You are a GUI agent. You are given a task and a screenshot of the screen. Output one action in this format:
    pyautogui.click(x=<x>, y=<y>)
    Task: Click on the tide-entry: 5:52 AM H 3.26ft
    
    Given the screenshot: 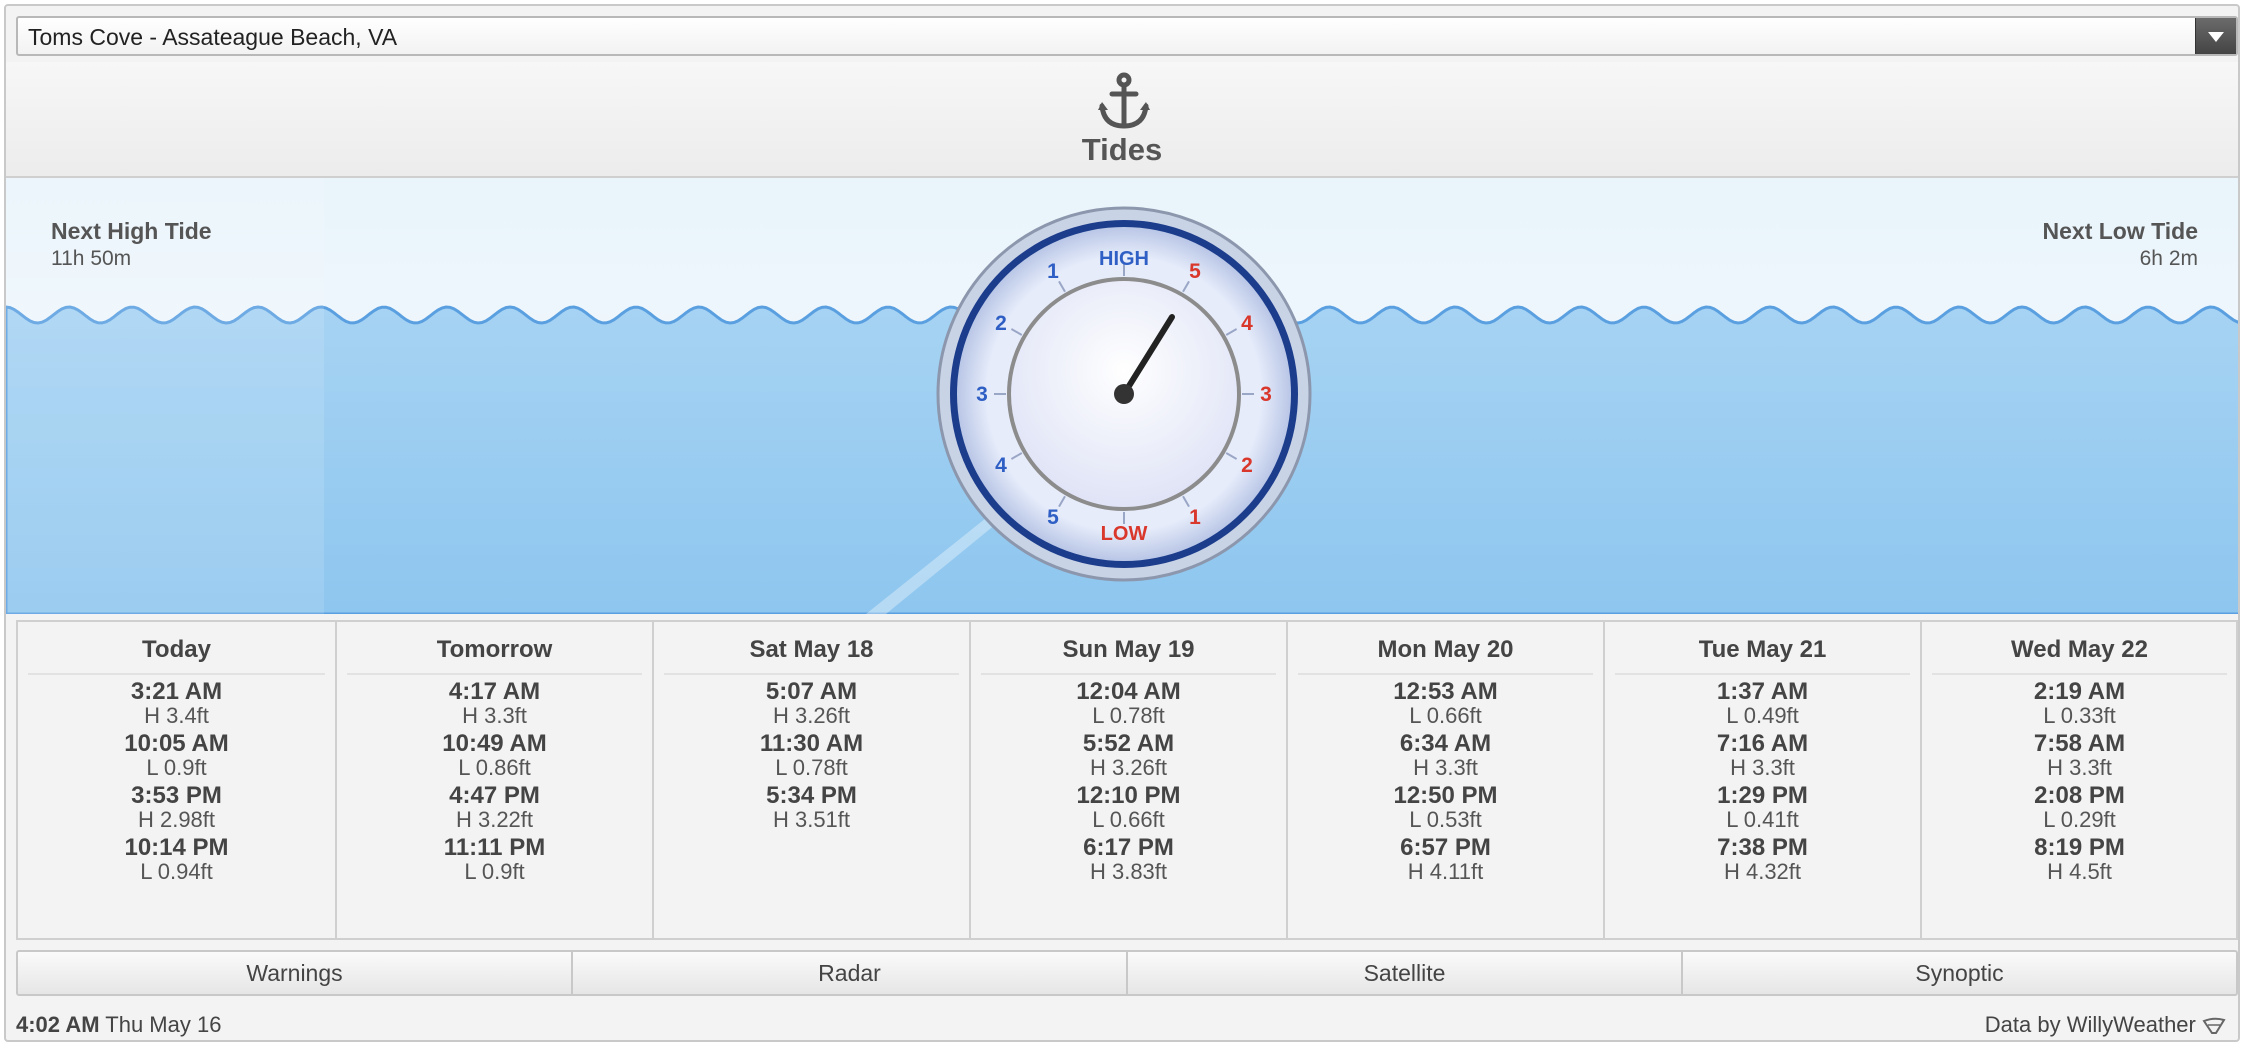 What is the action you would take?
    pyautogui.click(x=1128, y=755)
    